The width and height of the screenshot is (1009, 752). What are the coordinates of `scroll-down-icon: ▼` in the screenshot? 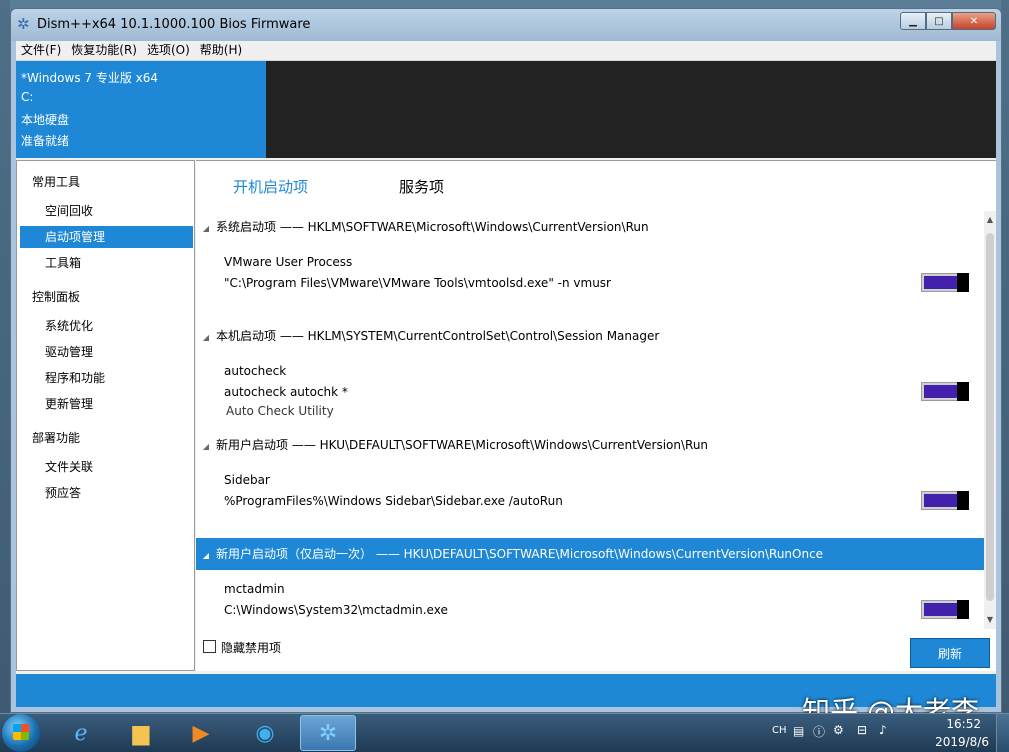 It's located at (990, 620).